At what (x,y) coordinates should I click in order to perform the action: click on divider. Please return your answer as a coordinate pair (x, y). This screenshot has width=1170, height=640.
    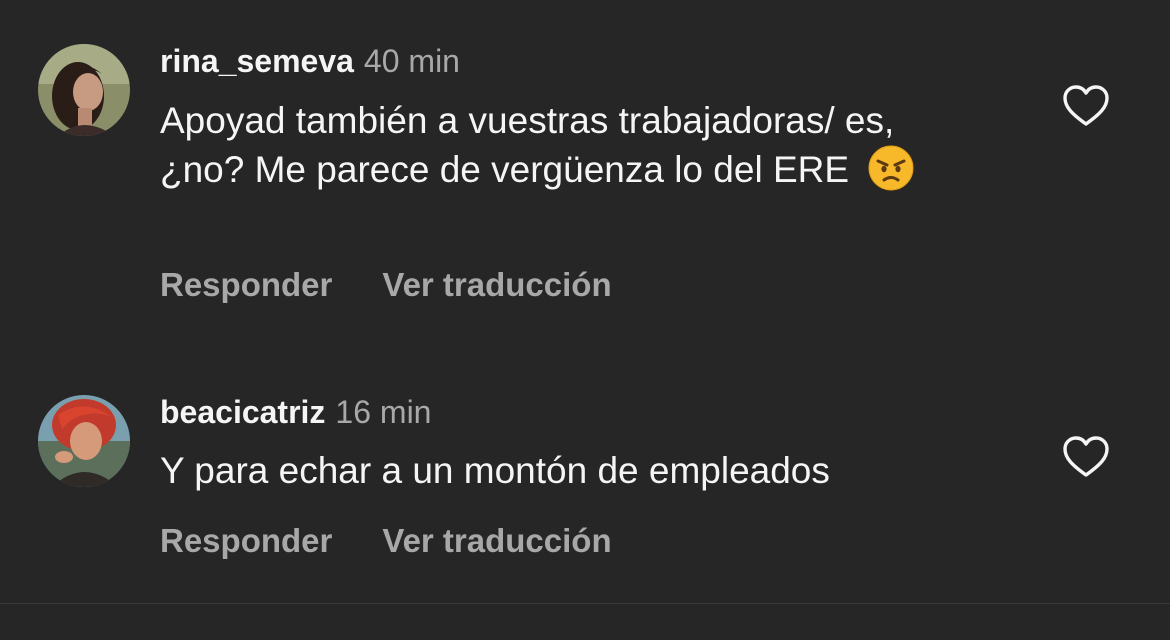
    Looking at the image, I should click on (585, 603).